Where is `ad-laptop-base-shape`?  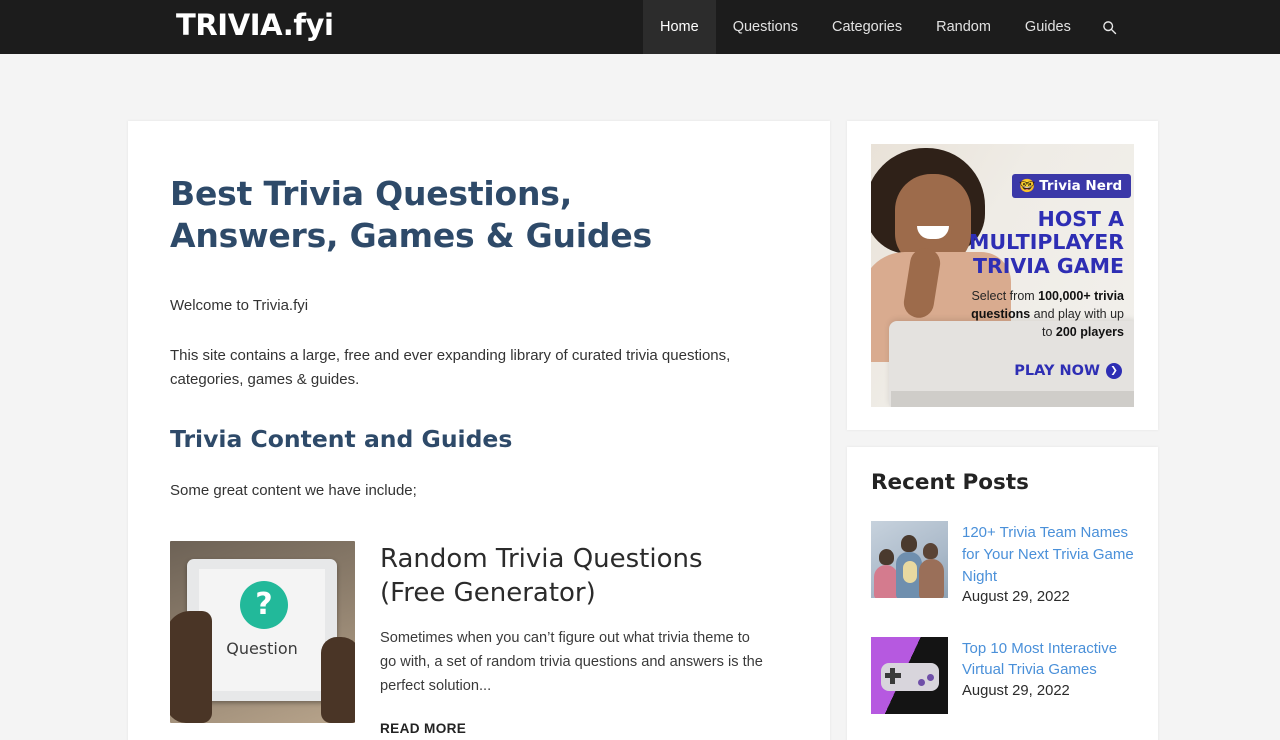 ad-laptop-base-shape is located at coordinates (1012, 399).